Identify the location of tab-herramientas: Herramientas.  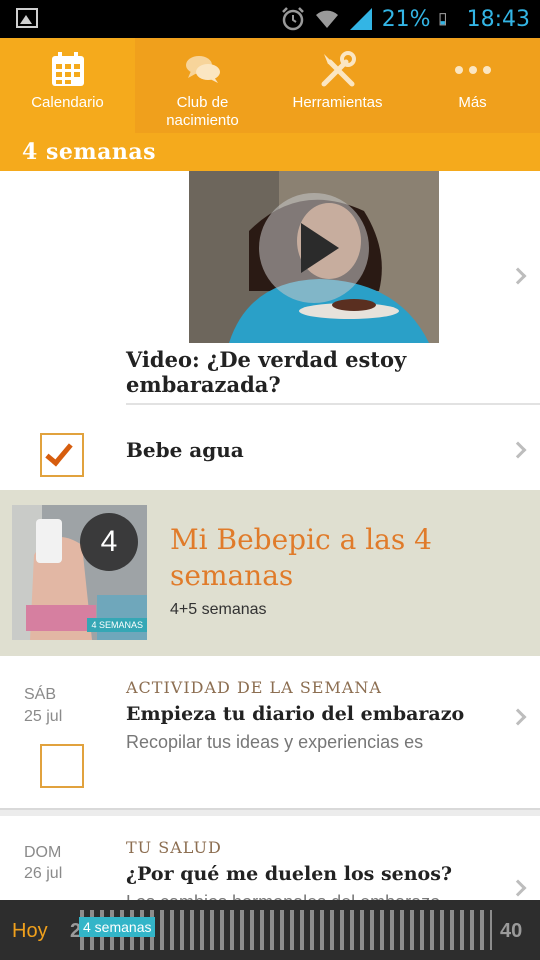
(337, 85).